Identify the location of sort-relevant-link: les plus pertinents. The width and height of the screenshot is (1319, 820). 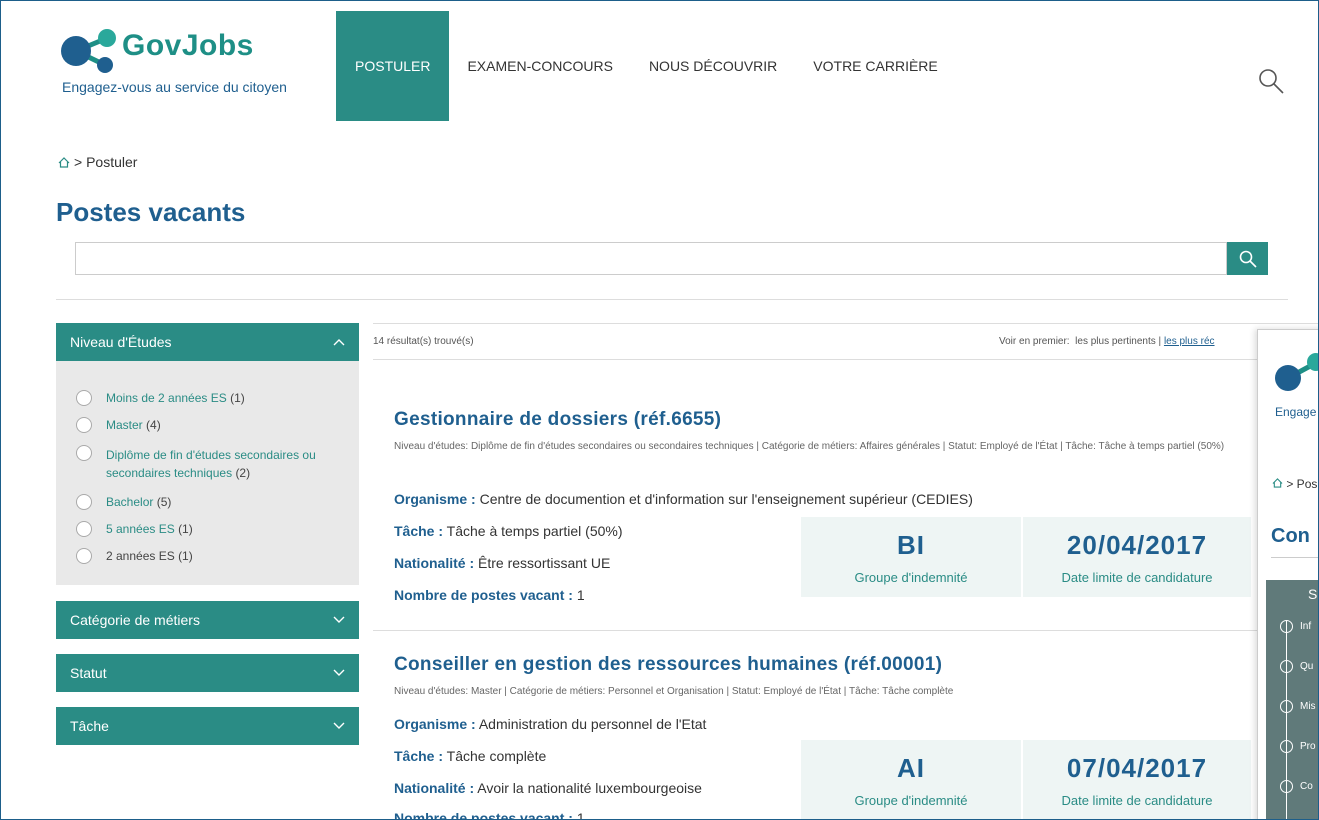
(1115, 341).